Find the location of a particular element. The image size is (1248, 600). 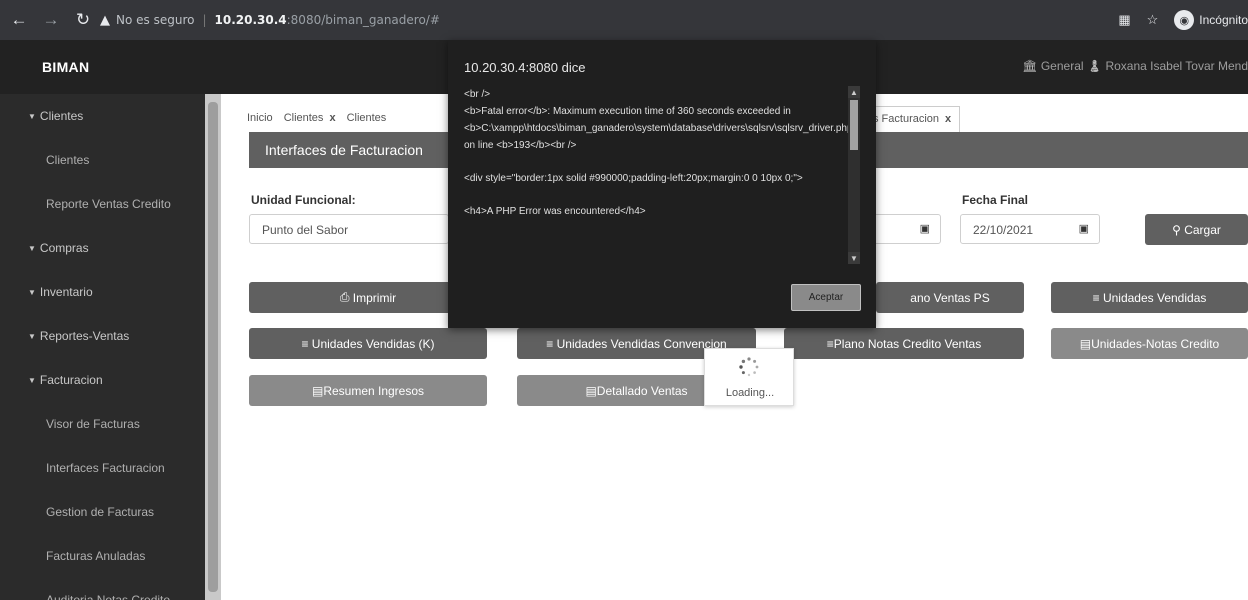

sidebar-item-auditoria-notas-credito: Auditoria Notas Credito is located at coordinates (102, 589).